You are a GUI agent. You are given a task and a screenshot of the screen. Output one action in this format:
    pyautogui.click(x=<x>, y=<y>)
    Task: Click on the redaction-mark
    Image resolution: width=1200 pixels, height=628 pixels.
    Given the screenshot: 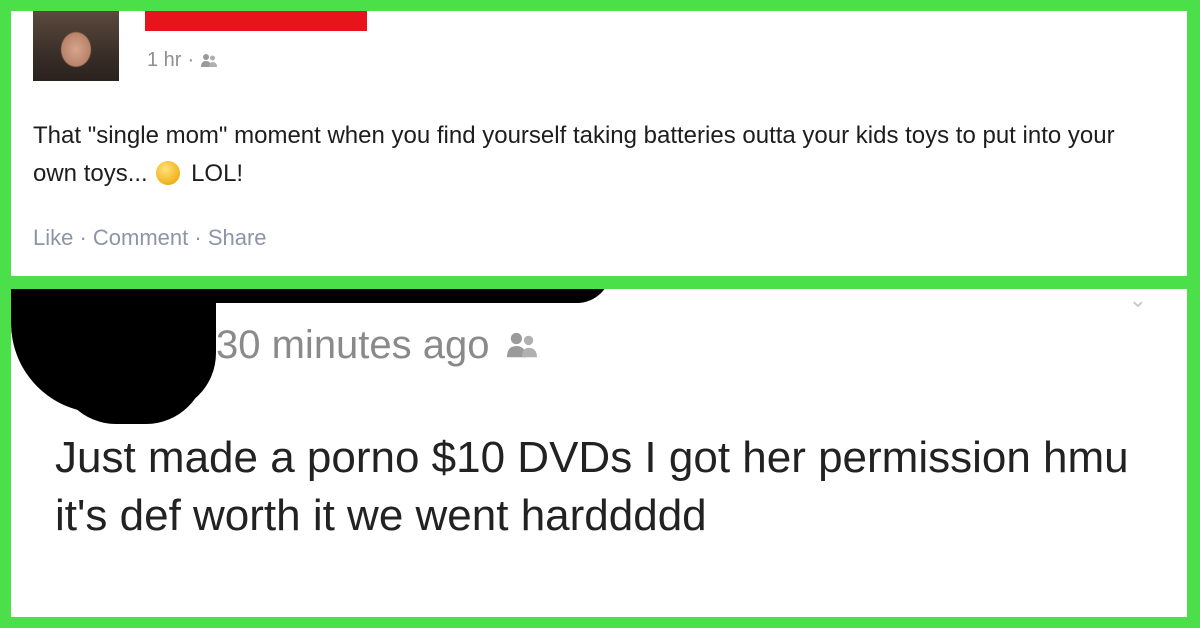 What is the action you would take?
    pyautogui.click(x=131, y=391)
    